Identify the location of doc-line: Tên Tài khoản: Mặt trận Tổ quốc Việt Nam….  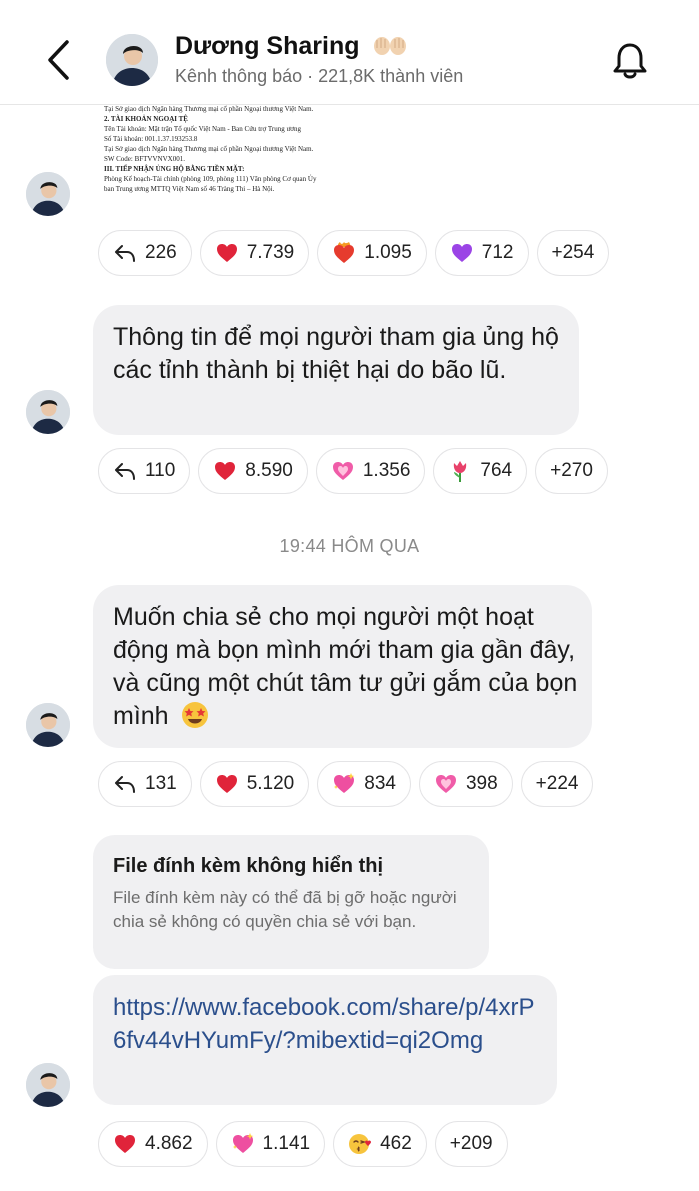
(202, 129).